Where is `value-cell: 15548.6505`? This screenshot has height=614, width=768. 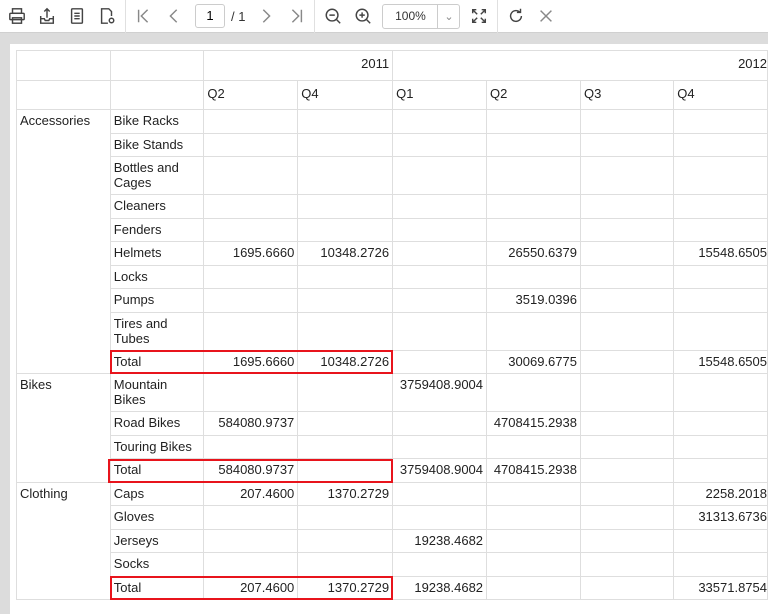
value-cell: 15548.6505 is located at coordinates (720, 361).